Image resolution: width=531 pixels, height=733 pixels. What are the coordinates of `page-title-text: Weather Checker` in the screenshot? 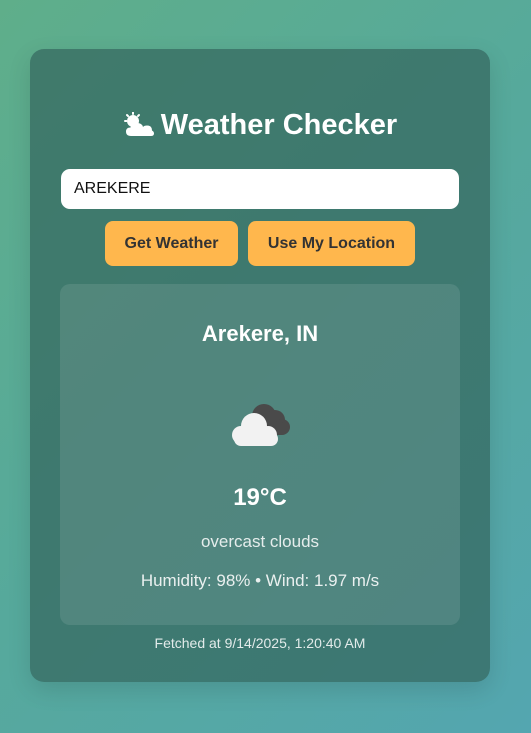 It's located at (279, 125).